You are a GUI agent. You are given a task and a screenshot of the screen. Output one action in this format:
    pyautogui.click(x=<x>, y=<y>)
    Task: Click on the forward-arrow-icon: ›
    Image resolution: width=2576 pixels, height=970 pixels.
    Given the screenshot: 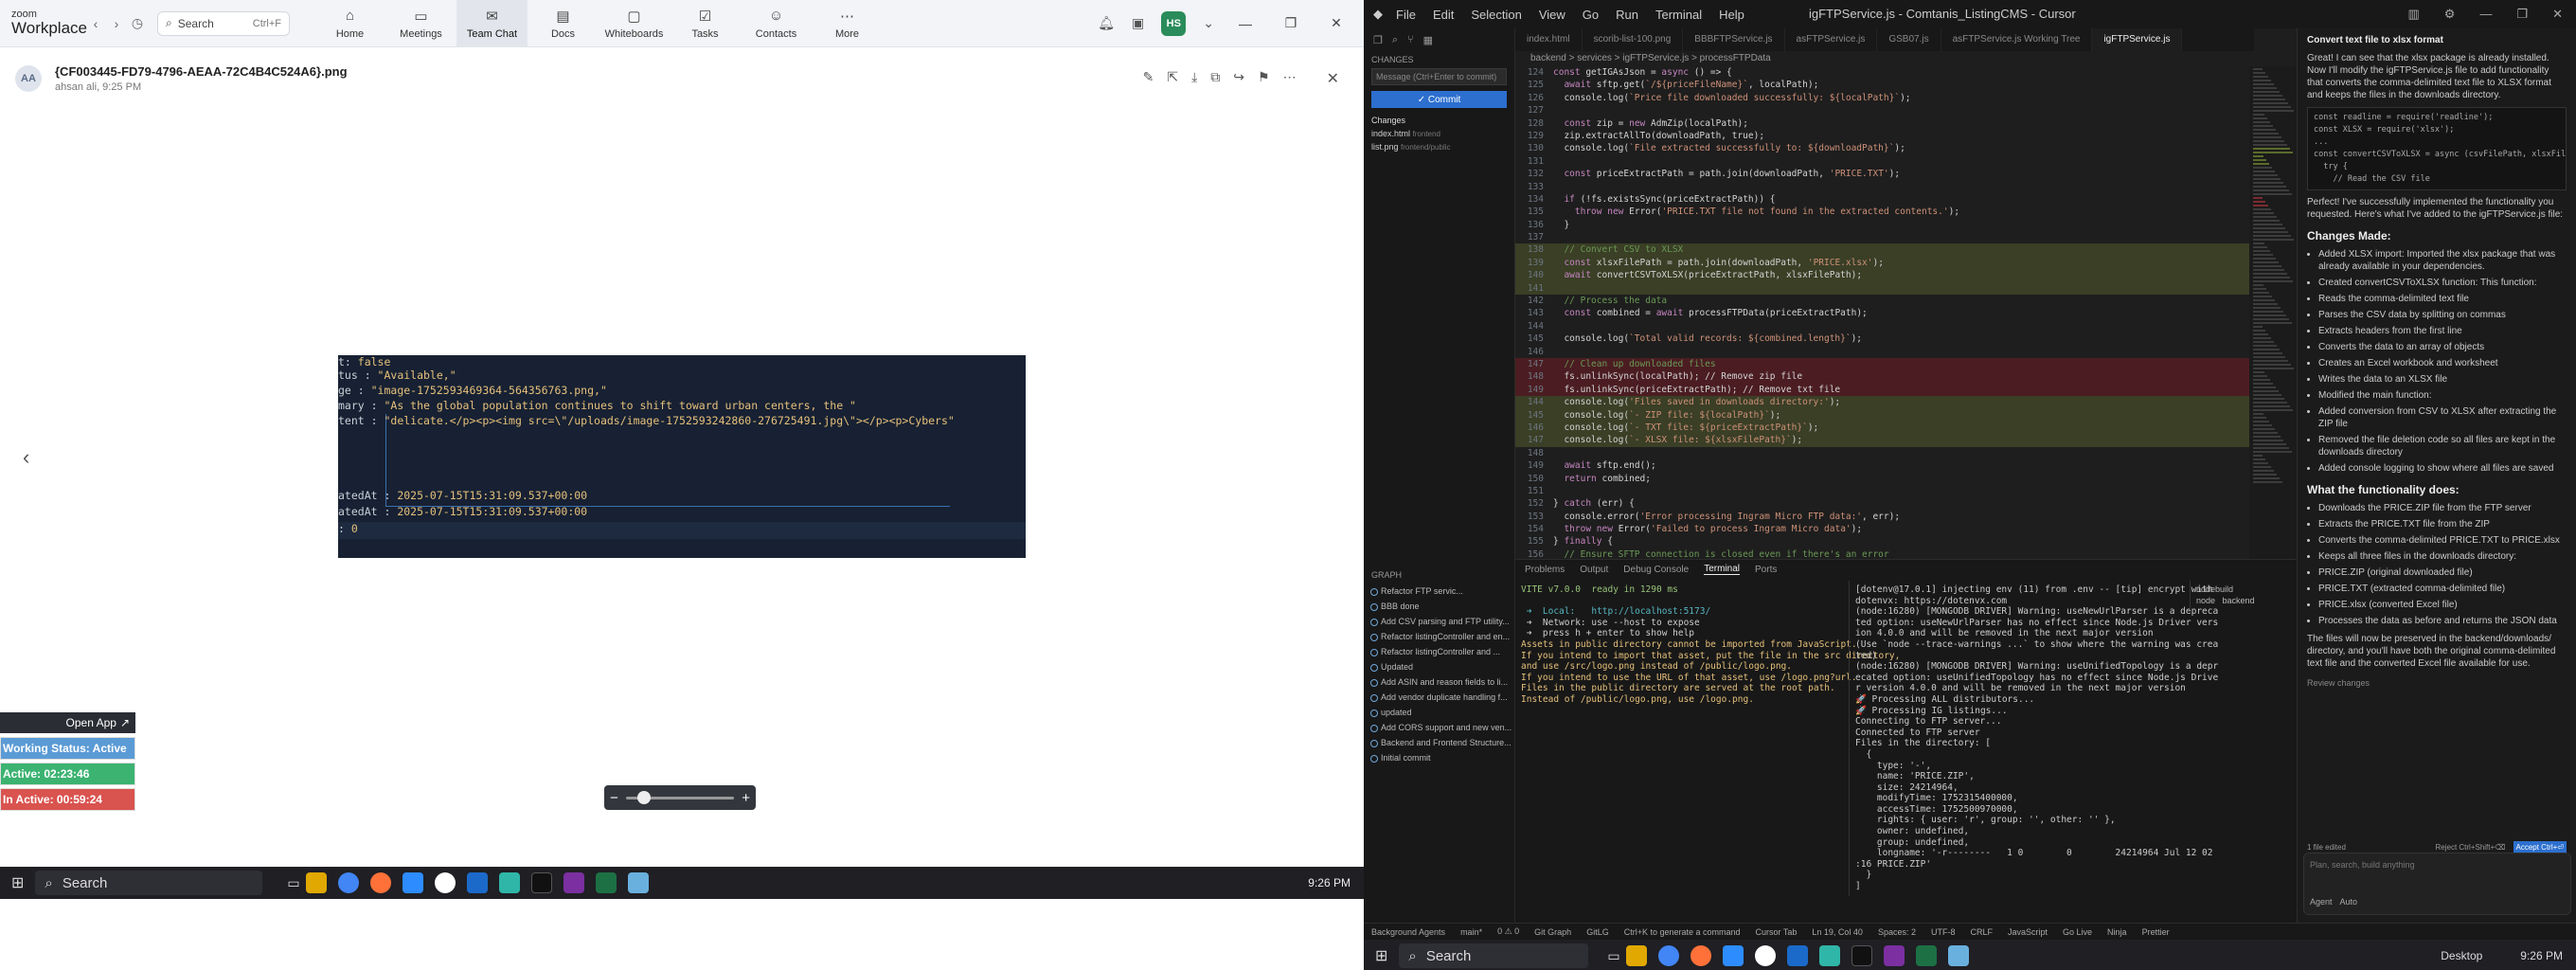 What is the action you would take?
    pyautogui.click(x=116, y=23)
    